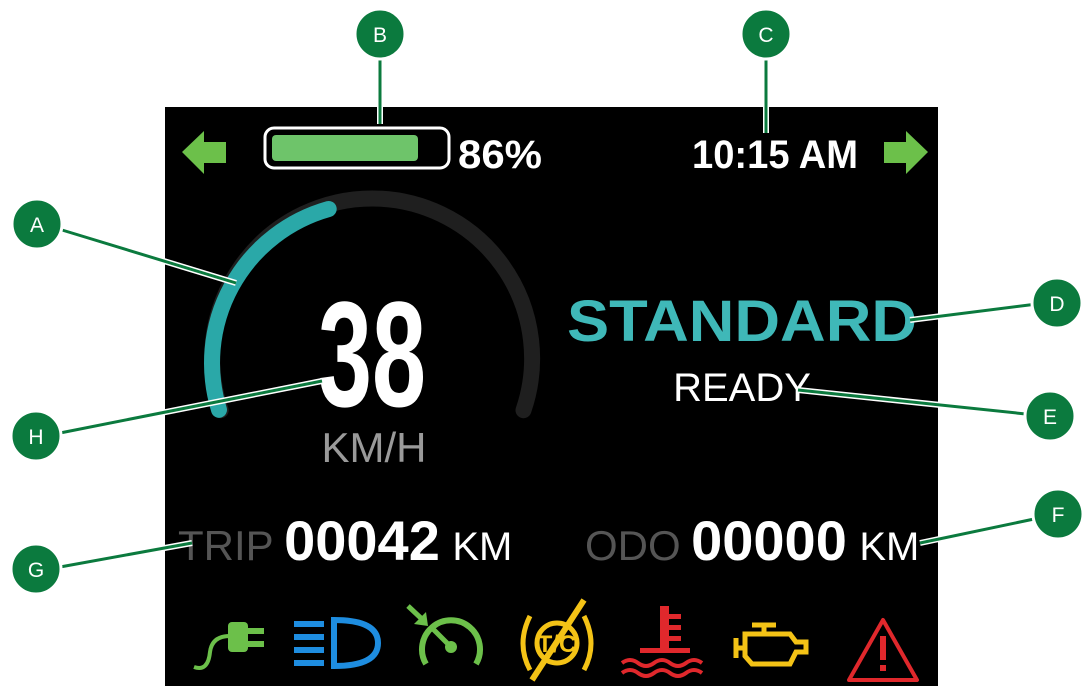  What do you see at coordinates (775, 155) in the screenshot?
I see `clock-time: 10:15 AM` at bounding box center [775, 155].